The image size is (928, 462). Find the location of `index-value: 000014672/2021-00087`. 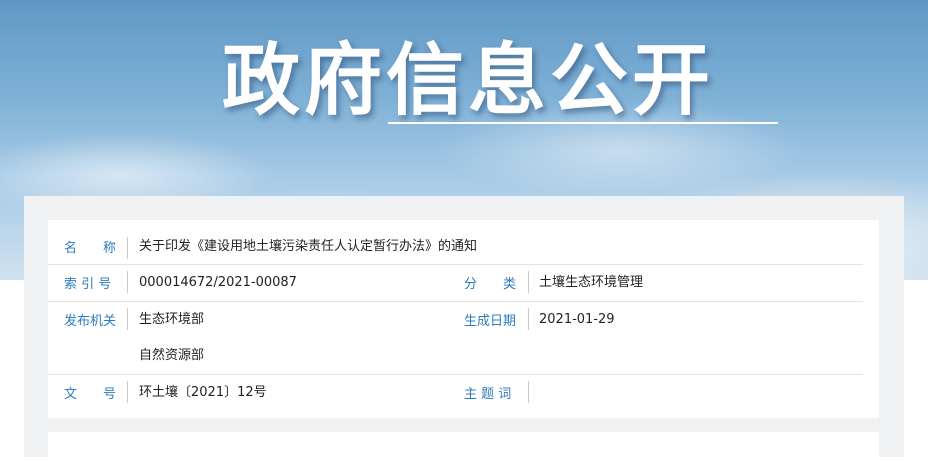

index-value: 000014672/2021-00087 is located at coordinates (218, 282).